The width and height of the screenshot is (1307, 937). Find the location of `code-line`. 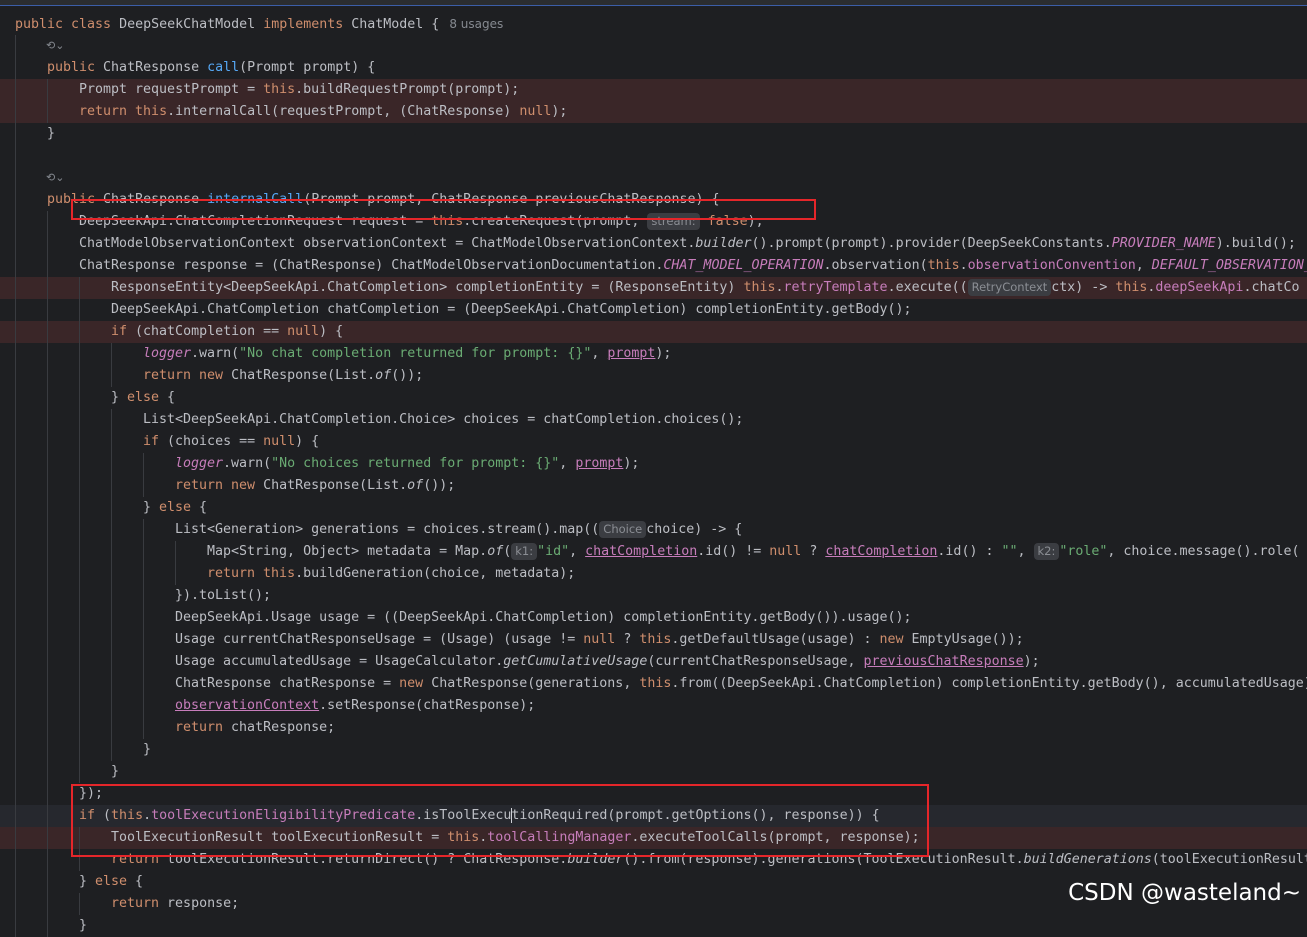

code-line is located at coordinates (653, 156).